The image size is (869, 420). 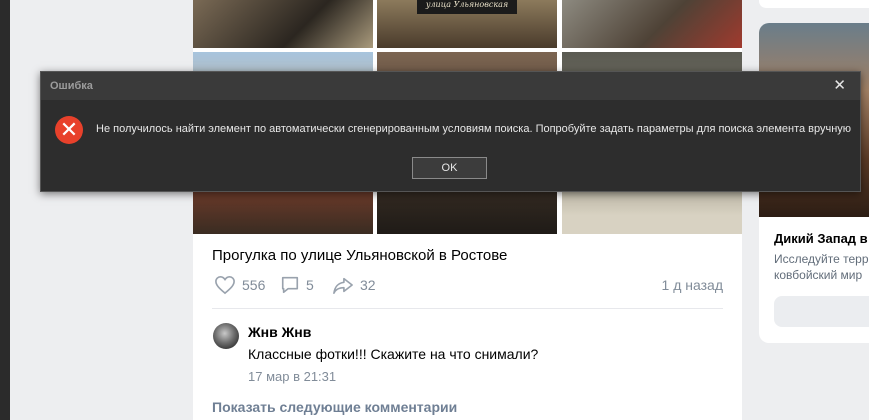 I want to click on close-icon: ✕, so click(x=839, y=85).